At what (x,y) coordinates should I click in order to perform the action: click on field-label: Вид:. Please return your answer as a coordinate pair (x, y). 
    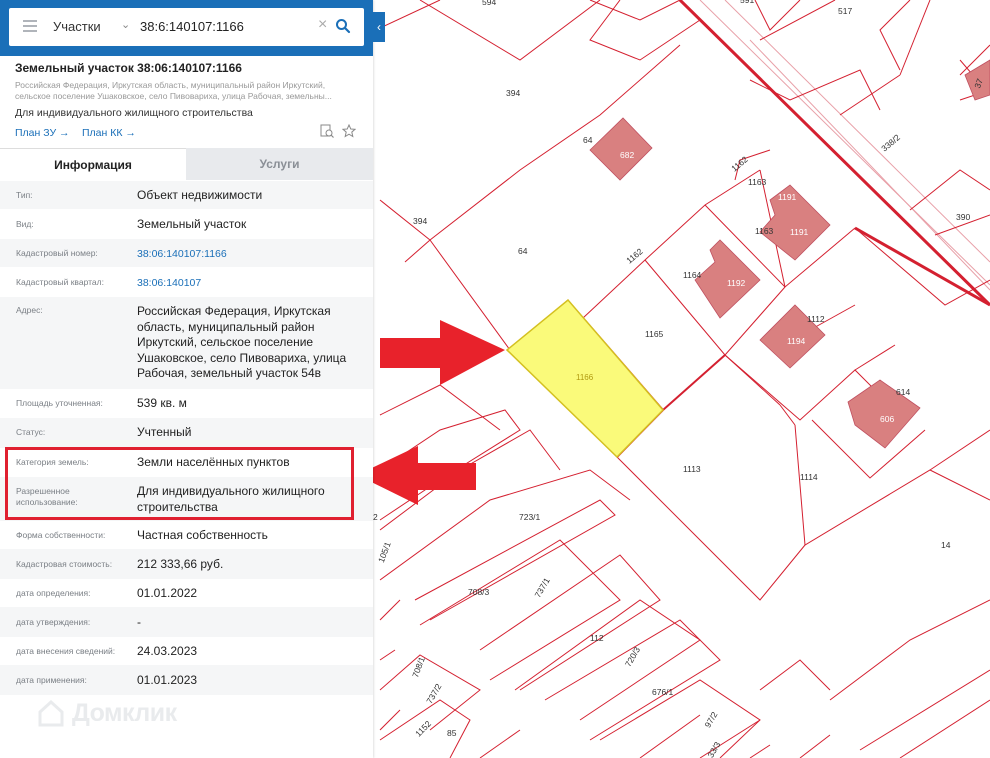
    Looking at the image, I should click on (25, 224).